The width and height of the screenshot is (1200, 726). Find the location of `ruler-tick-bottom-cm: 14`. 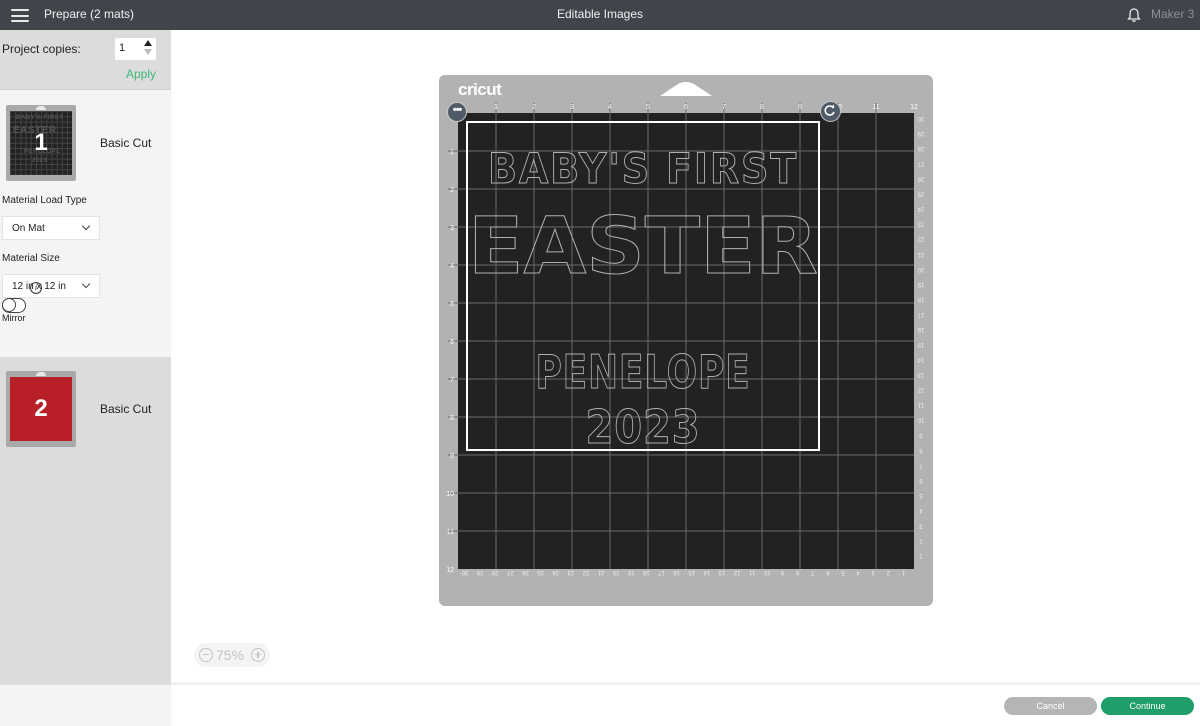

ruler-tick-bottom-cm: 14 is located at coordinates (706, 572).